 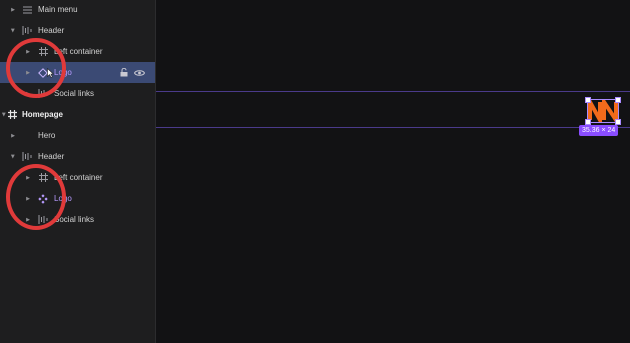 I want to click on selected-logo-component, so click(x=603, y=111).